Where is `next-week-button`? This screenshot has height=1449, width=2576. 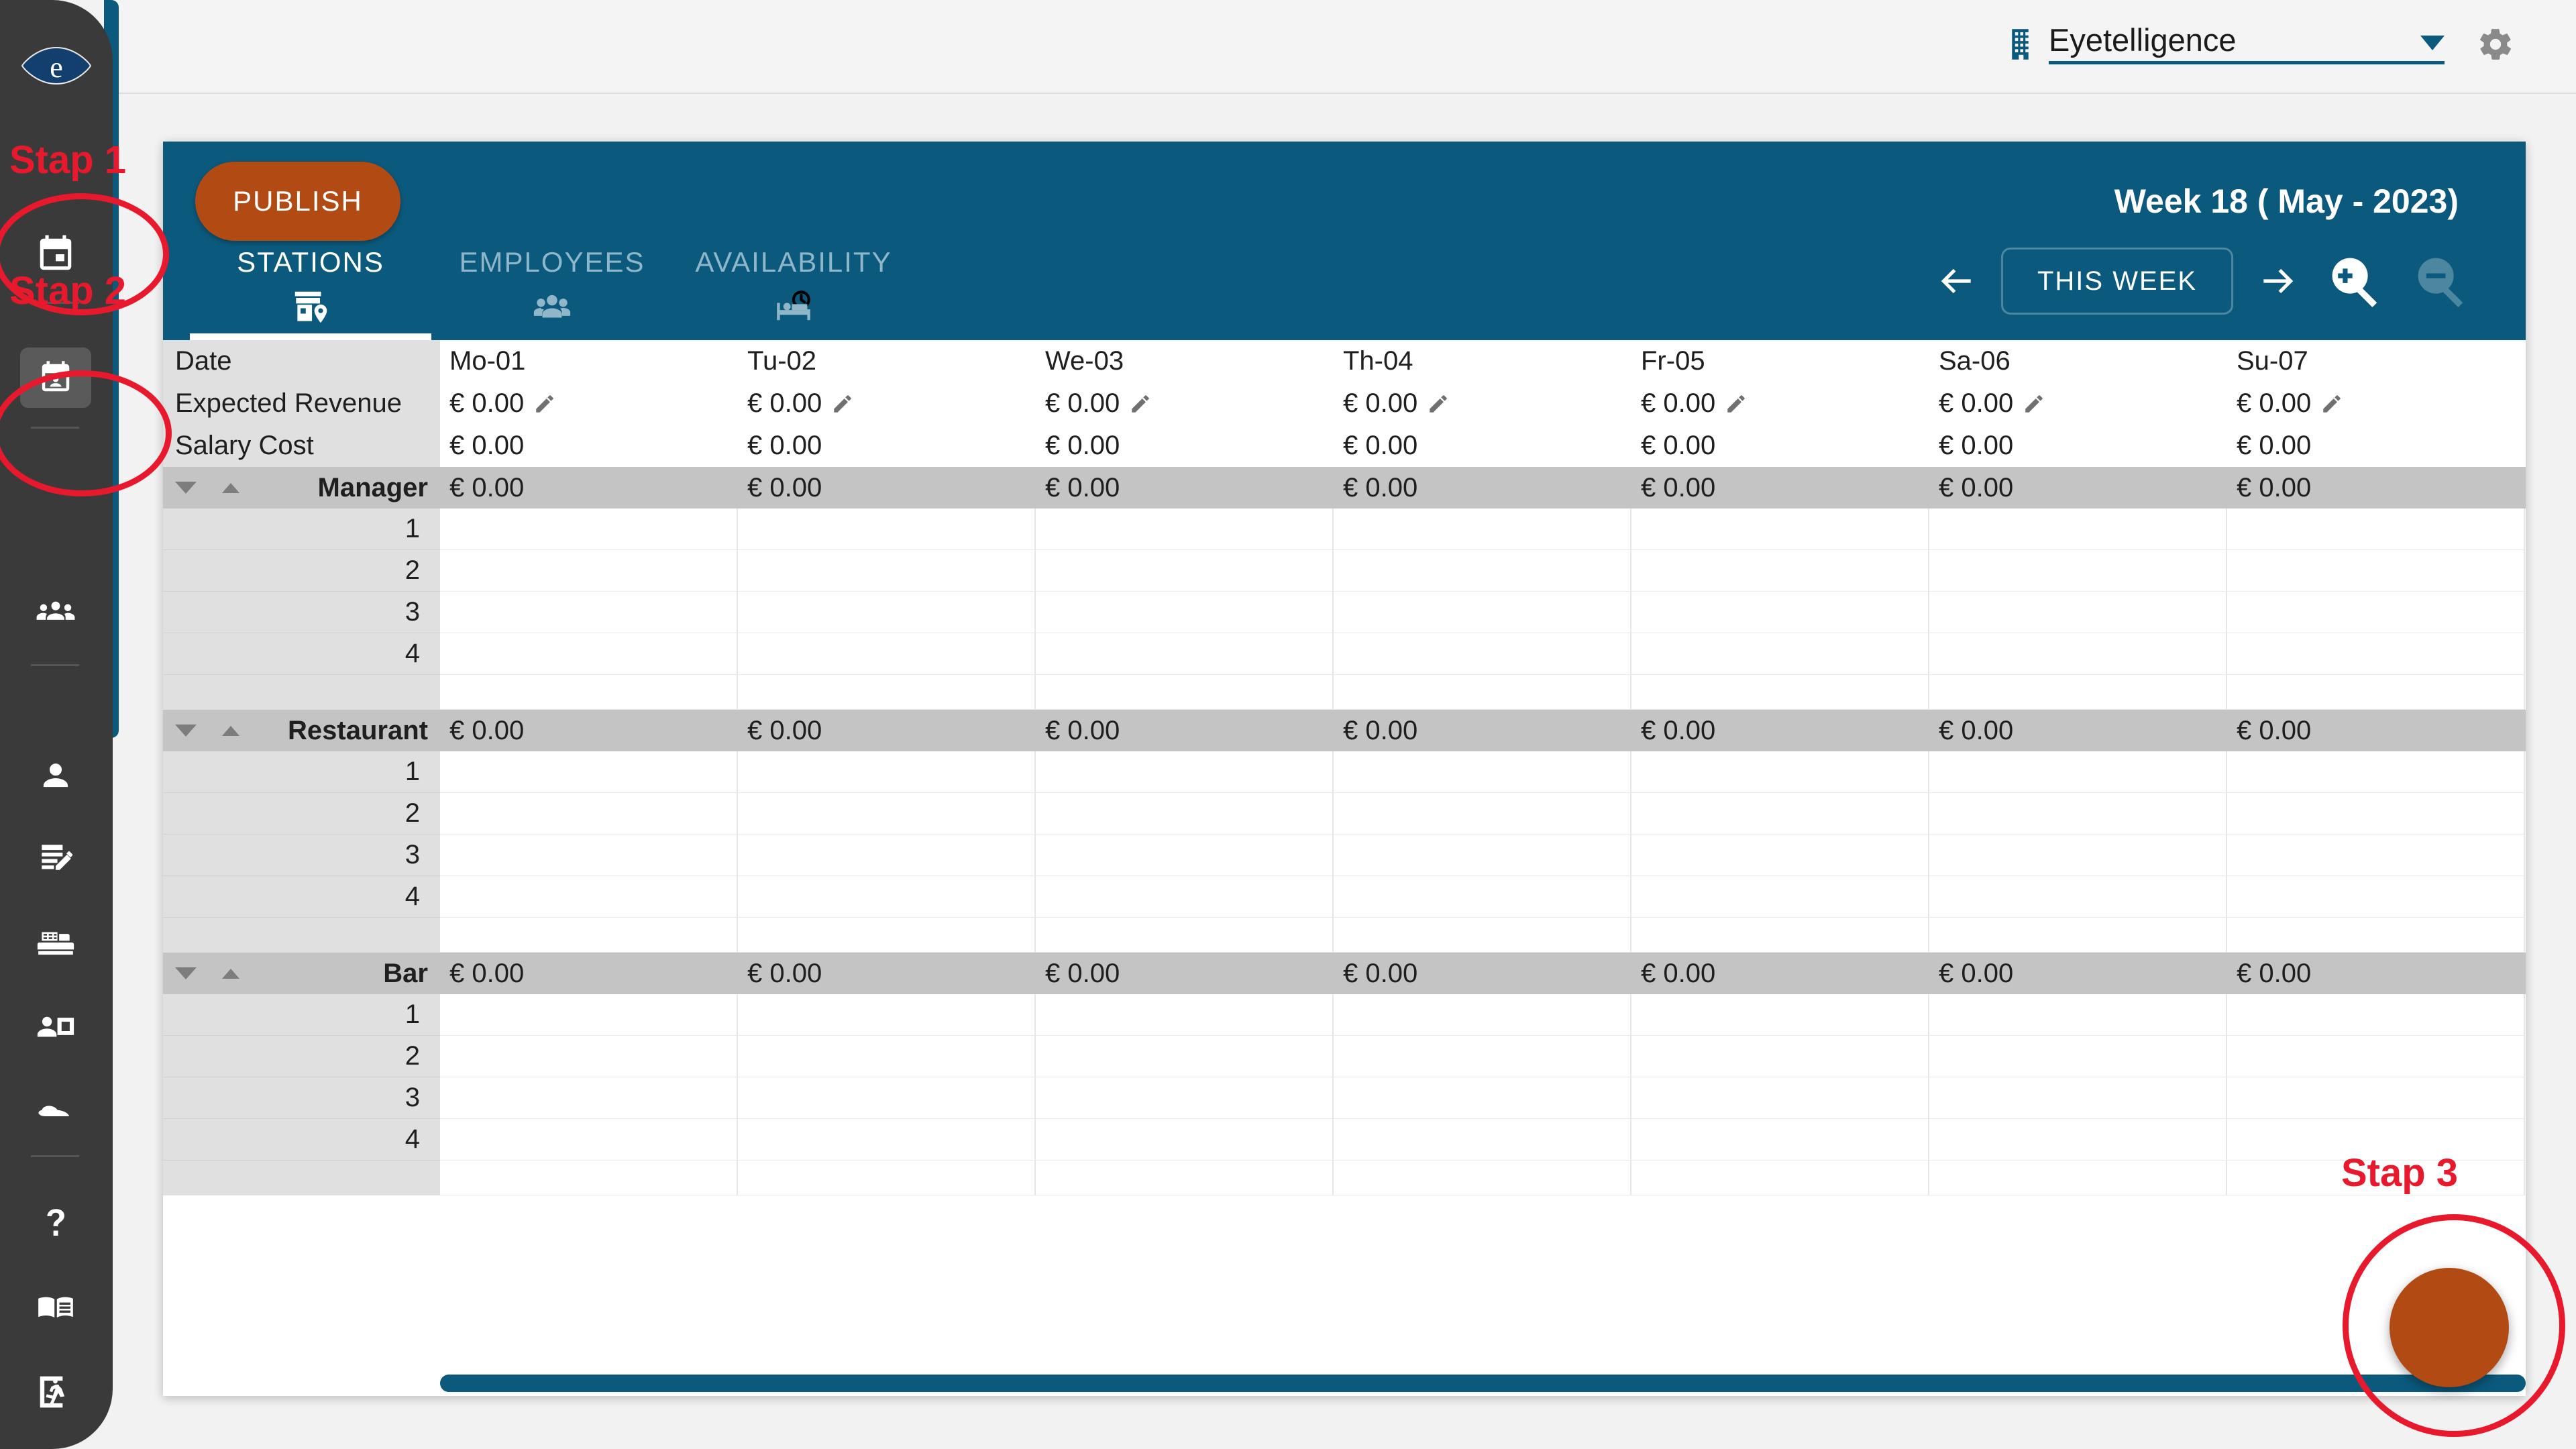 next-week-button is located at coordinates (2277, 281).